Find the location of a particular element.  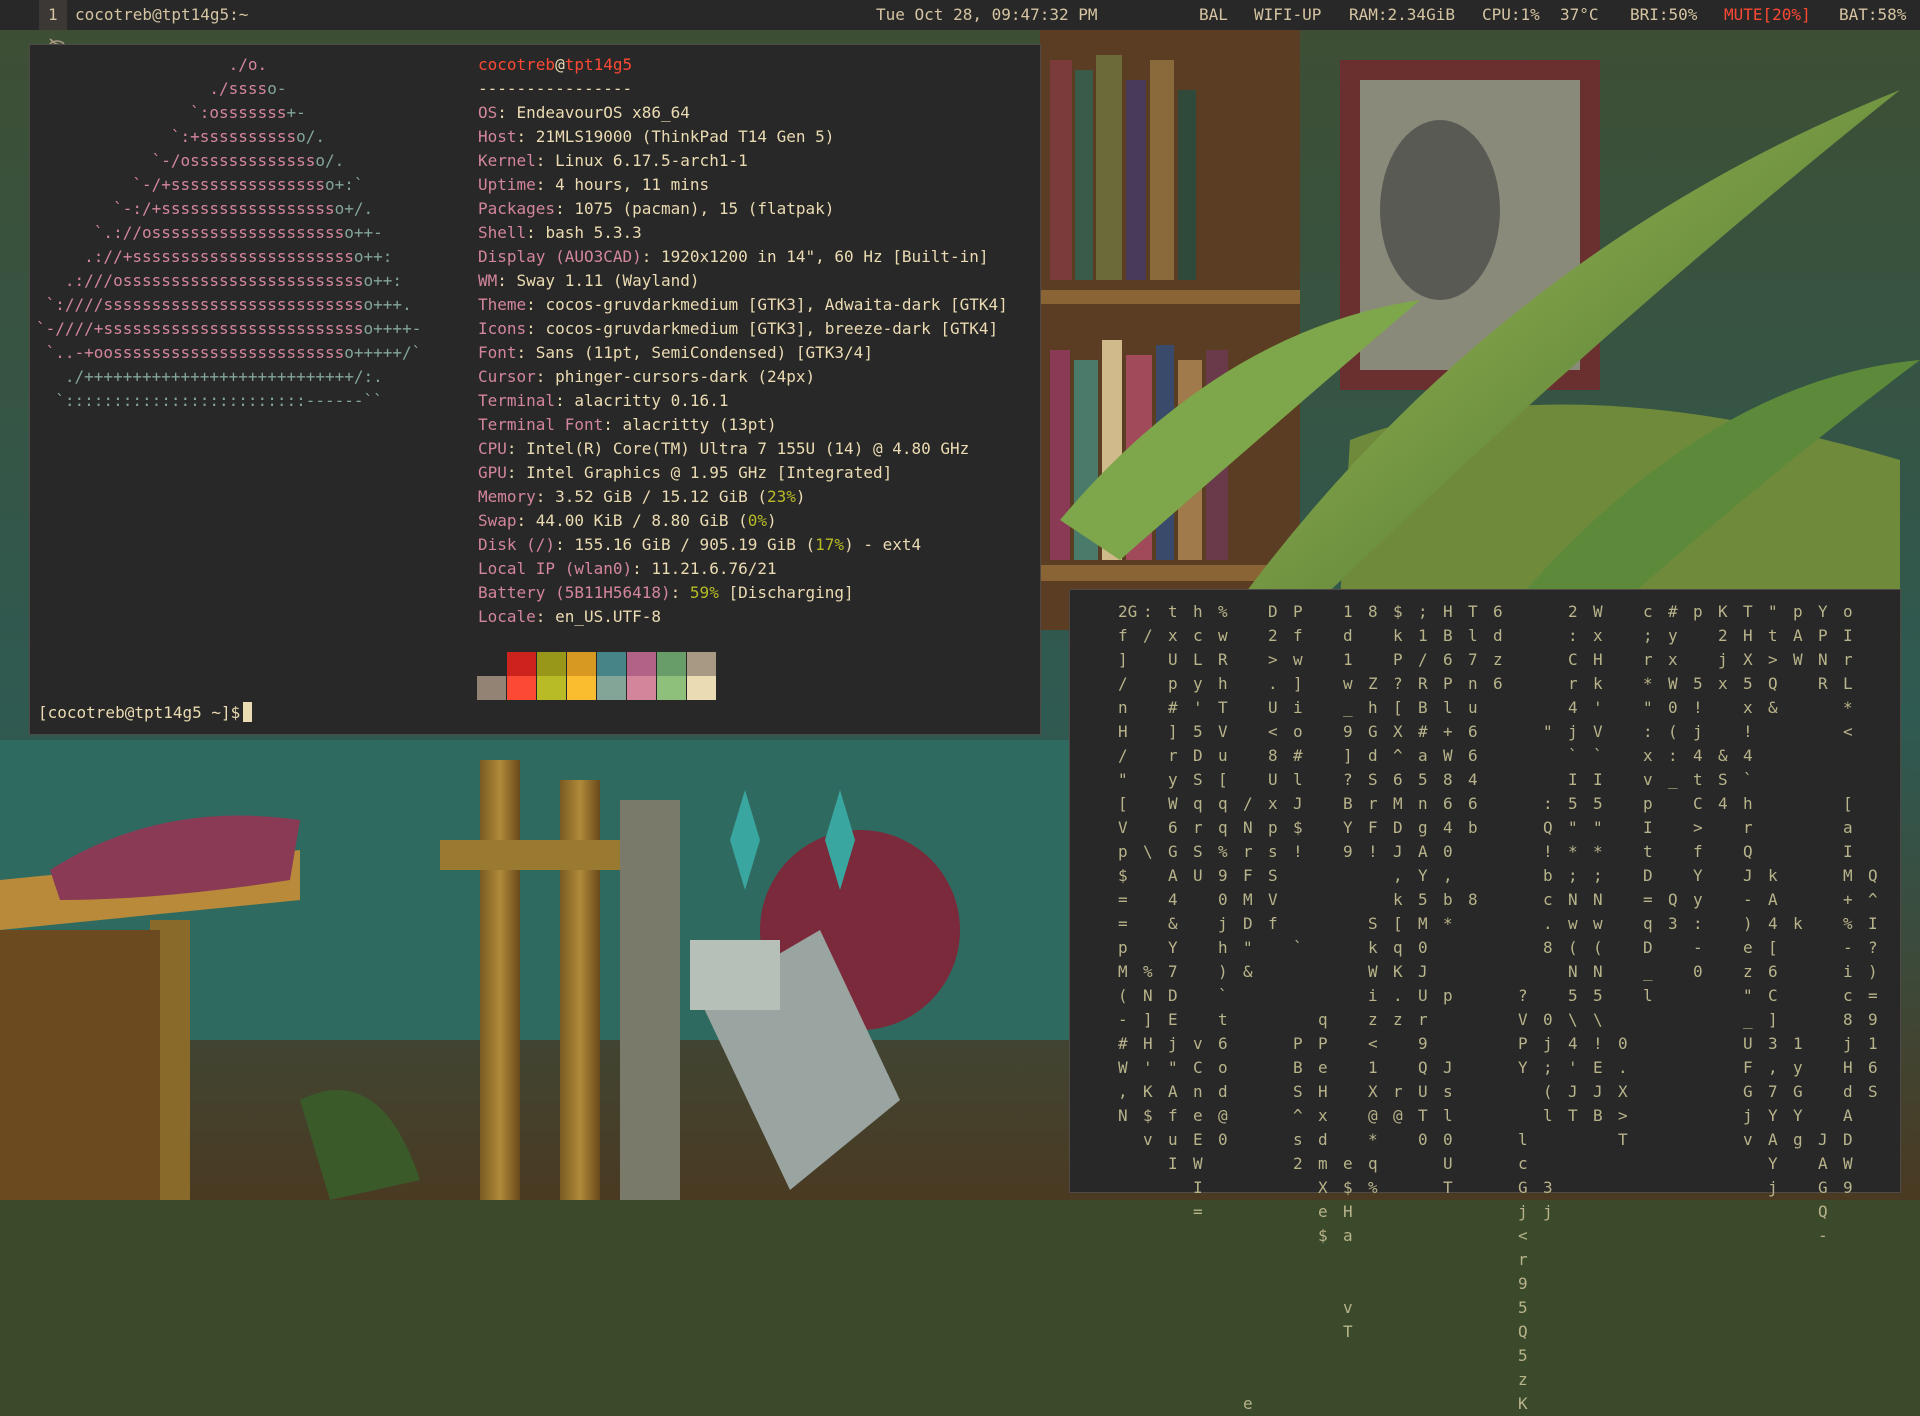

matrix-column: : / \ % N ] H ' K $ v is located at coordinates (1148, 875).